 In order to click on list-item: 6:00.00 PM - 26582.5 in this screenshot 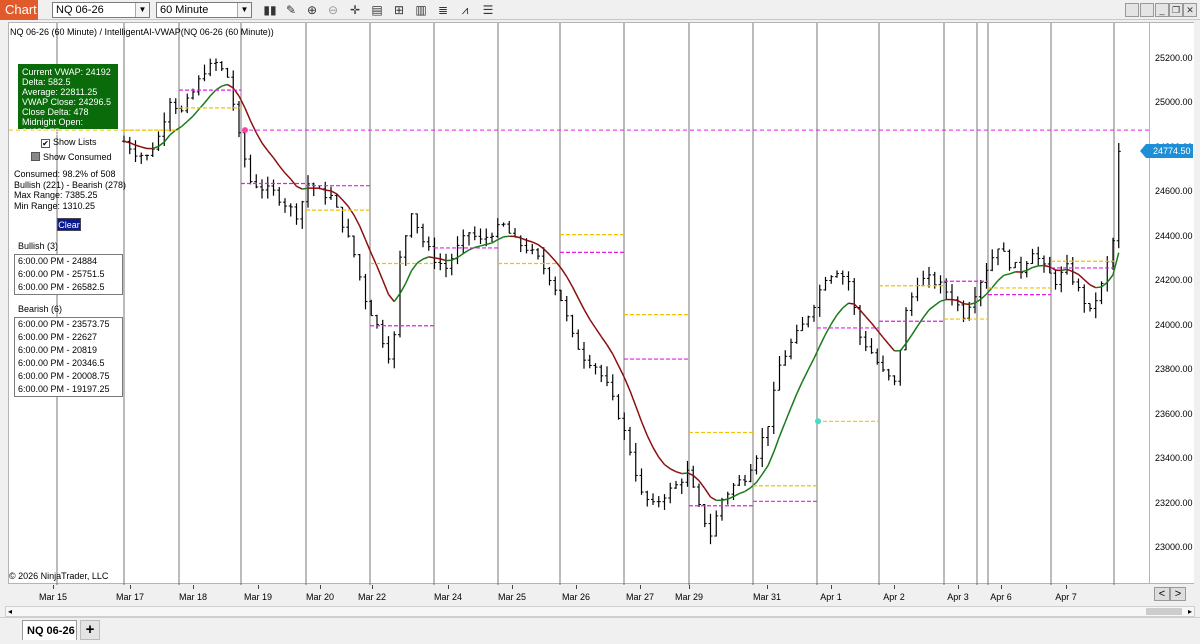, I will do `click(68, 287)`.